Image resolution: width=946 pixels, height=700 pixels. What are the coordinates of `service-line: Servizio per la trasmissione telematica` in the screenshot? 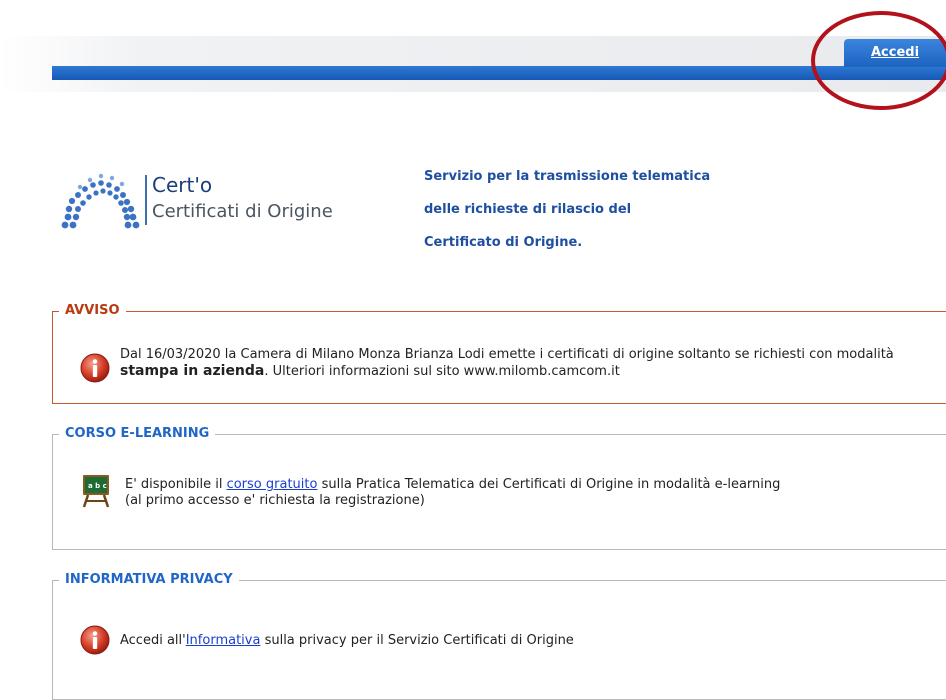 It's located at (567, 176).